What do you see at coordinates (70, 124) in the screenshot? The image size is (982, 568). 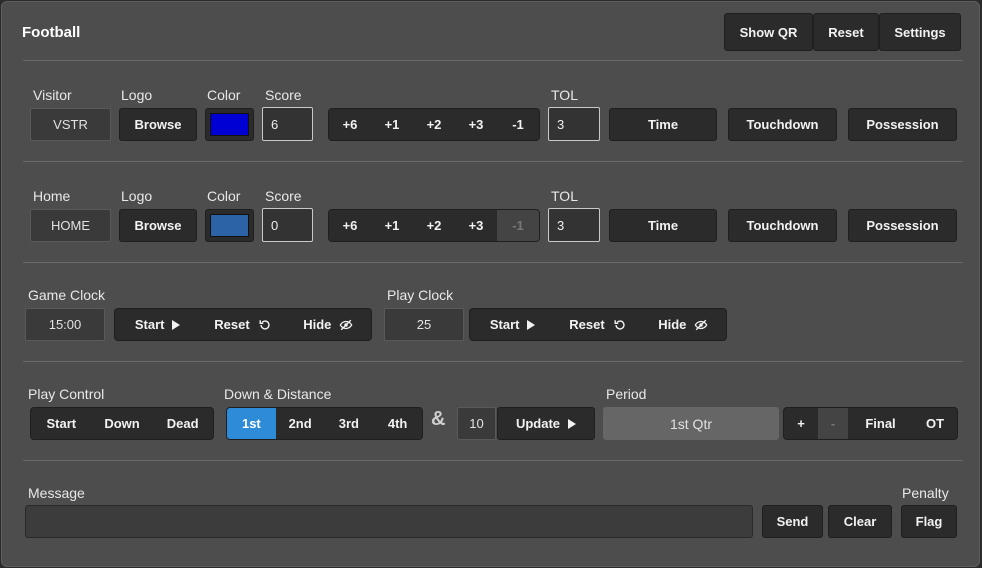 I see `visitor-name-field: VSTR` at bounding box center [70, 124].